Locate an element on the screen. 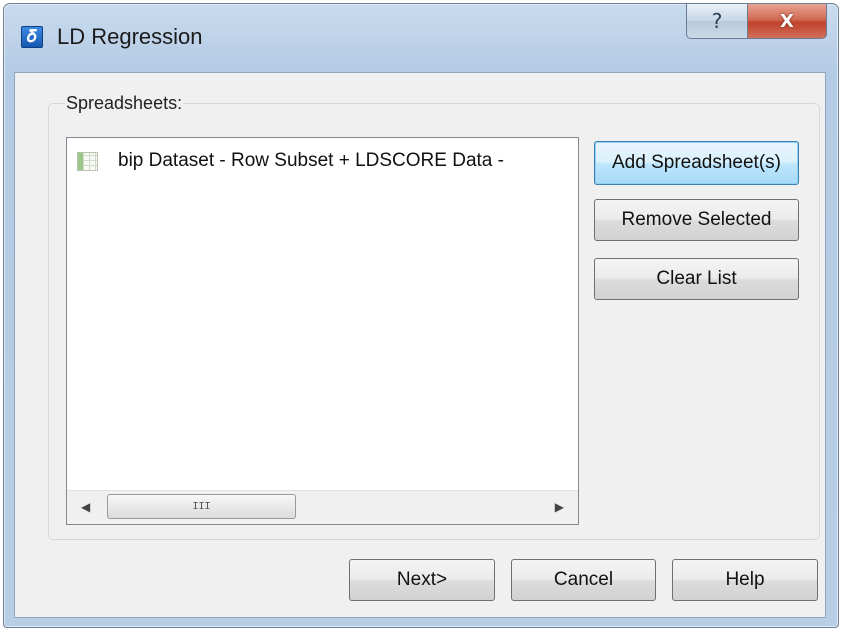 Image resolution: width=843 pixels, height=632 pixels. clear-list-button: Clear List is located at coordinates (696, 279).